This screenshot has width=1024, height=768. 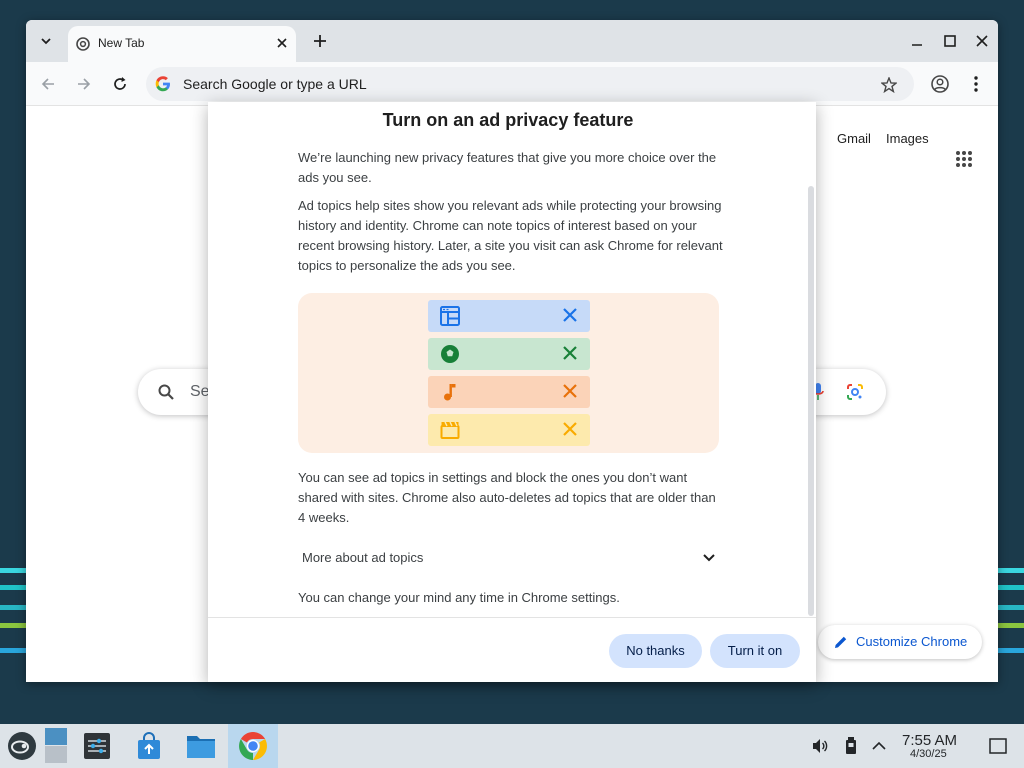 I want to click on back-button, so click(x=48, y=84).